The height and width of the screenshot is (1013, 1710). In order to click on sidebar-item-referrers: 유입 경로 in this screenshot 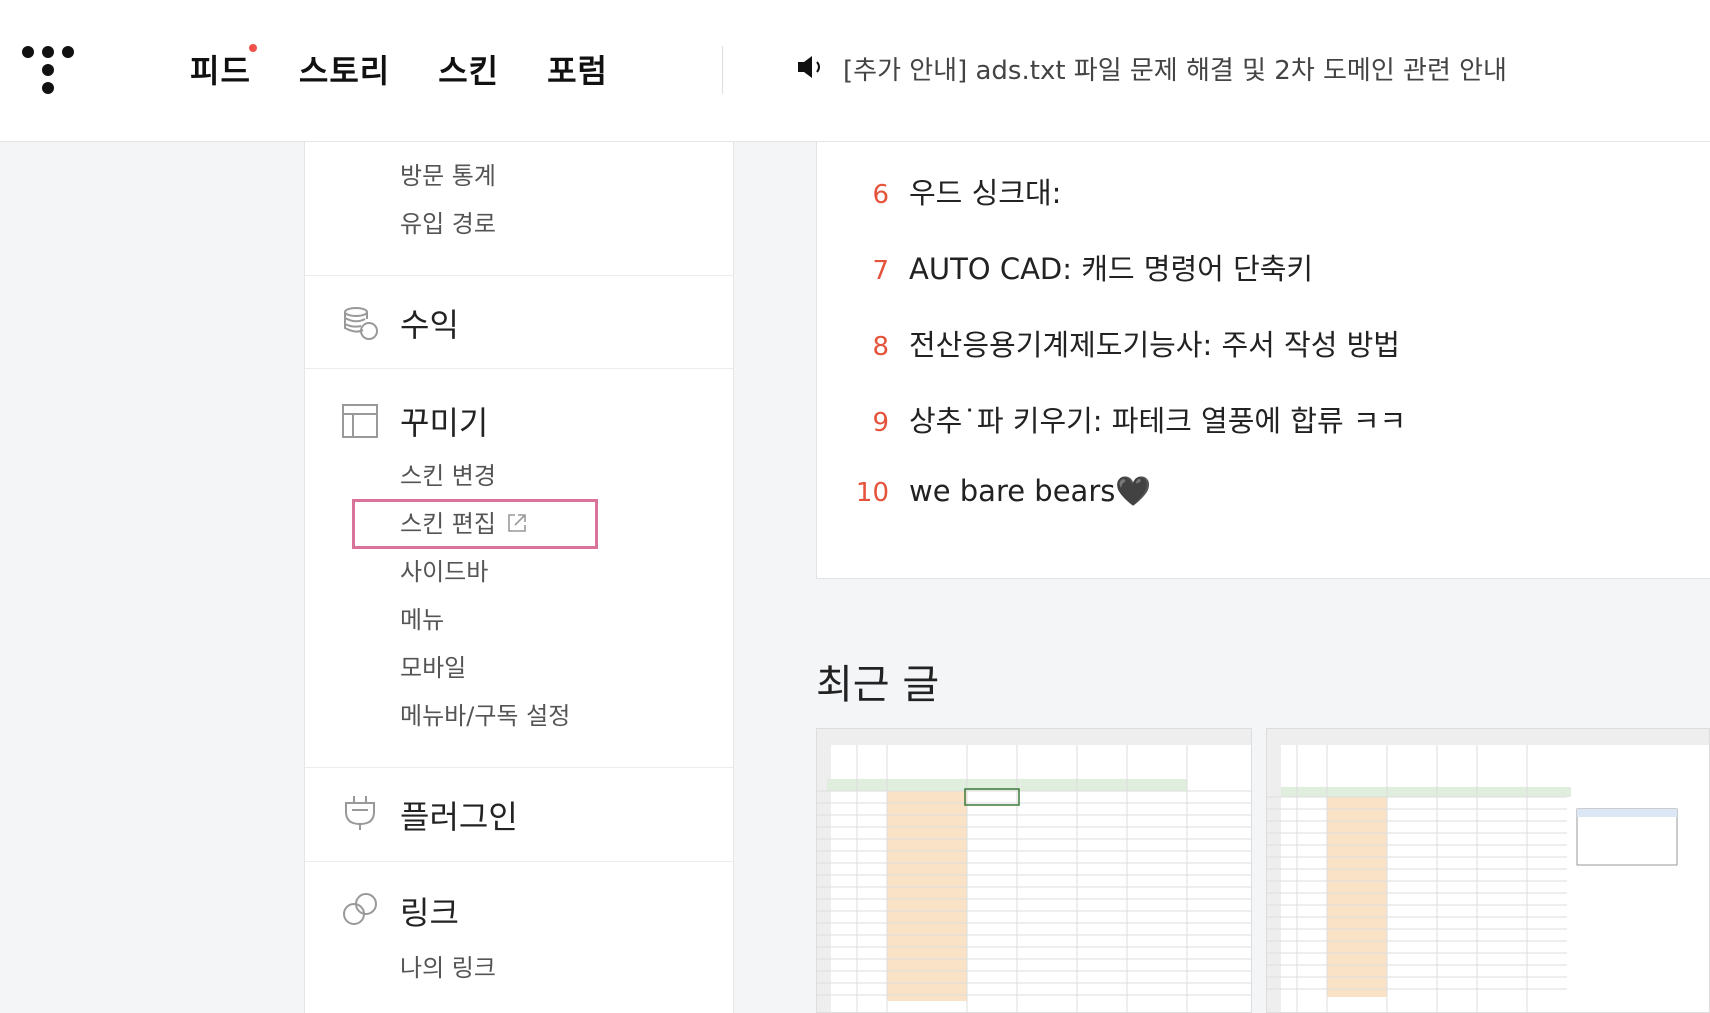, I will do `click(448, 221)`.